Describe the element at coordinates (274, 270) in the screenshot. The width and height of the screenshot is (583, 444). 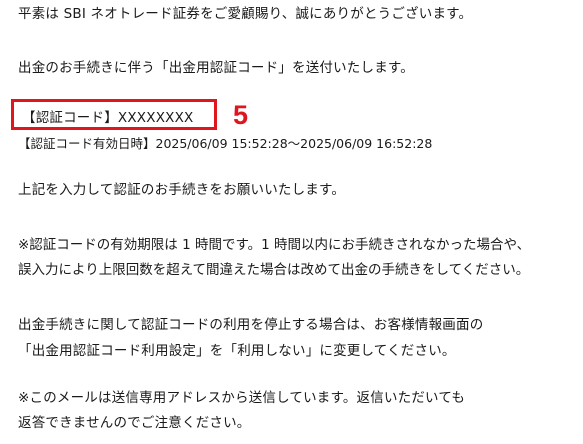
I see `expiry-note-line-2: 誤入力により上限回数を超えて間違えた場合は改めて出金の手続きをしてください。` at that location.